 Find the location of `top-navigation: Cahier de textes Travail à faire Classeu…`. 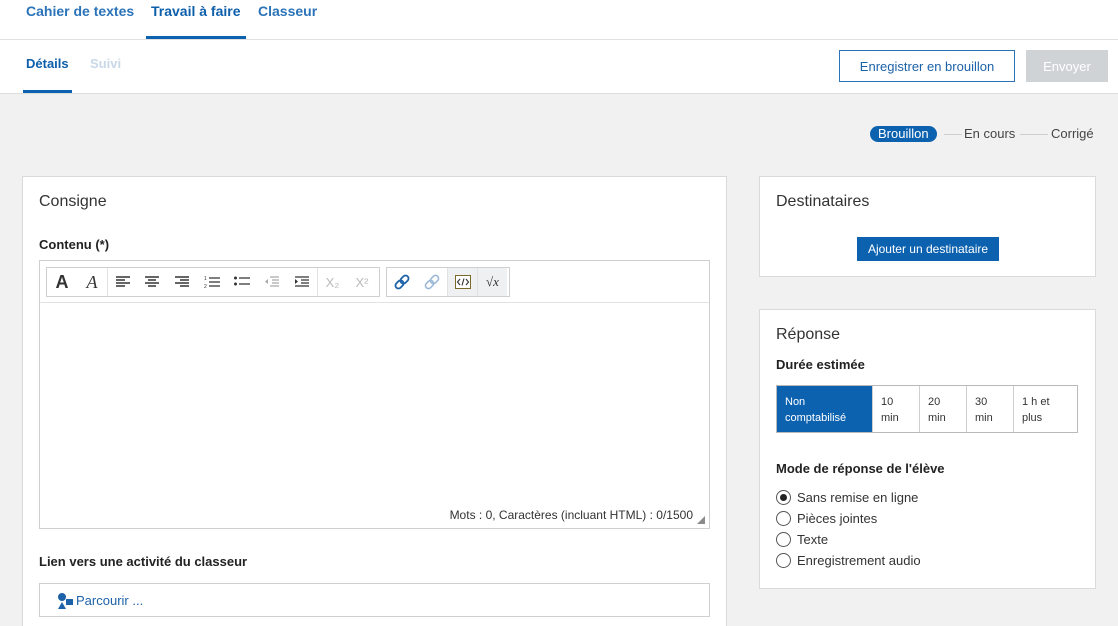

top-navigation: Cahier de textes Travail à faire Classeu… is located at coordinates (559, 20).